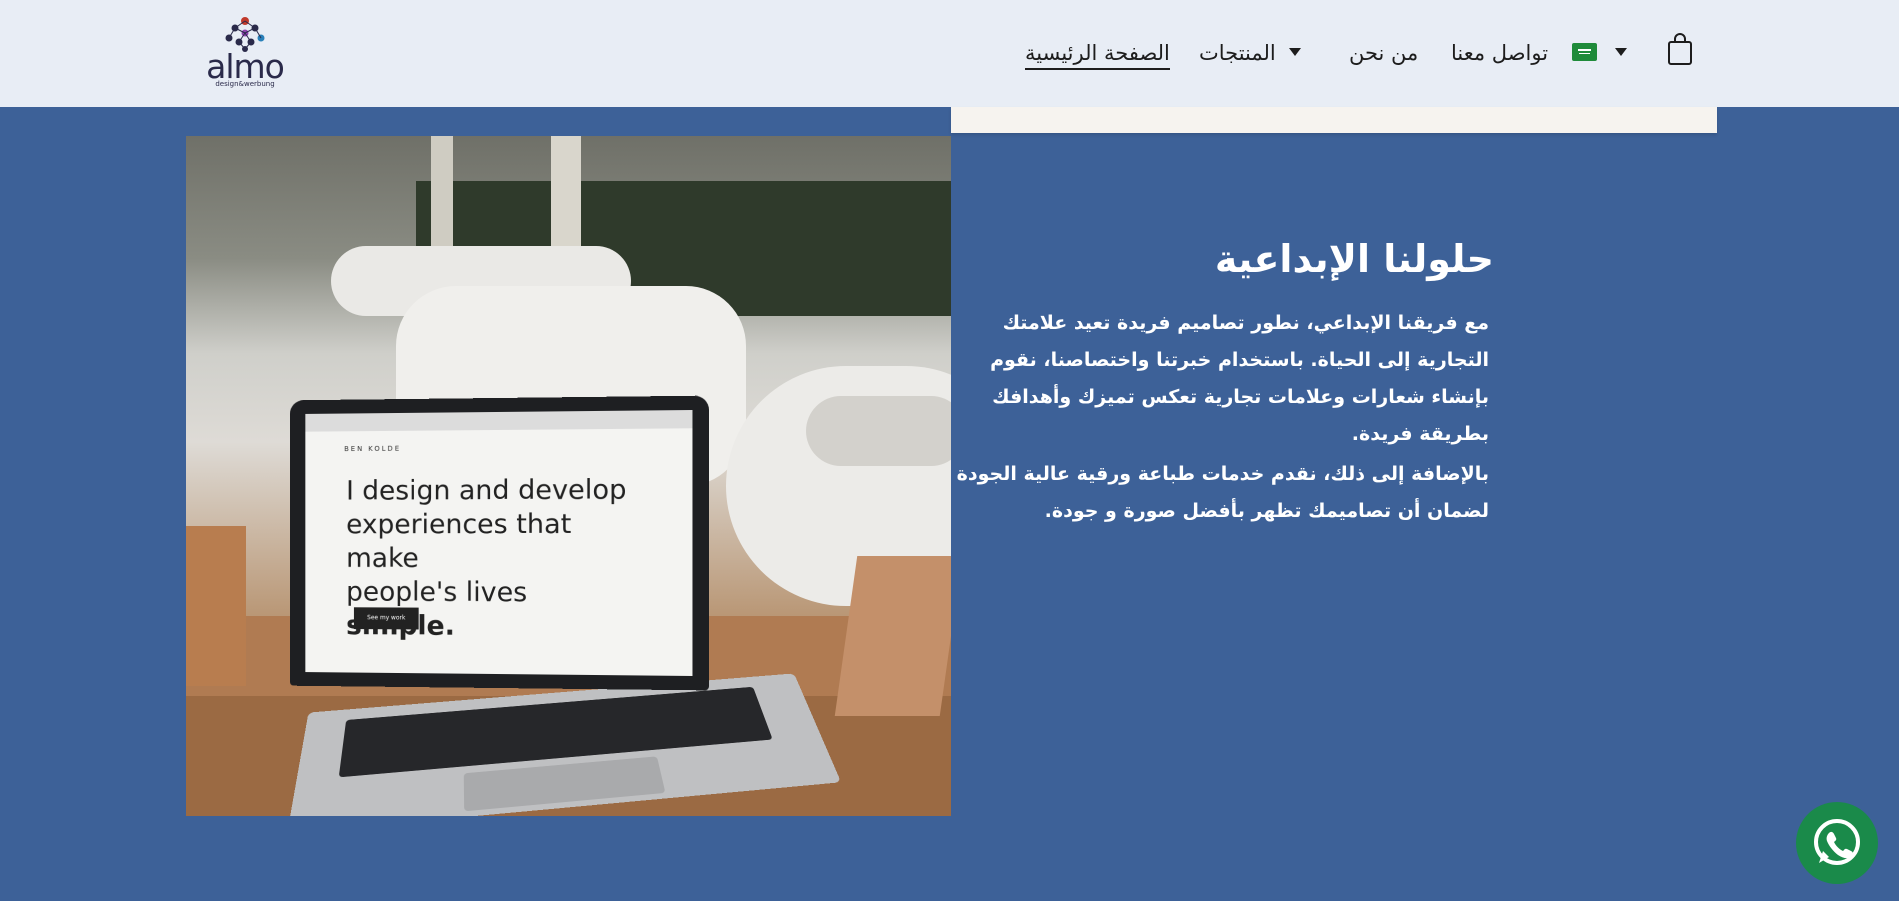  I want to click on section-title: حلولنا الإبداعية, so click(1354, 259).